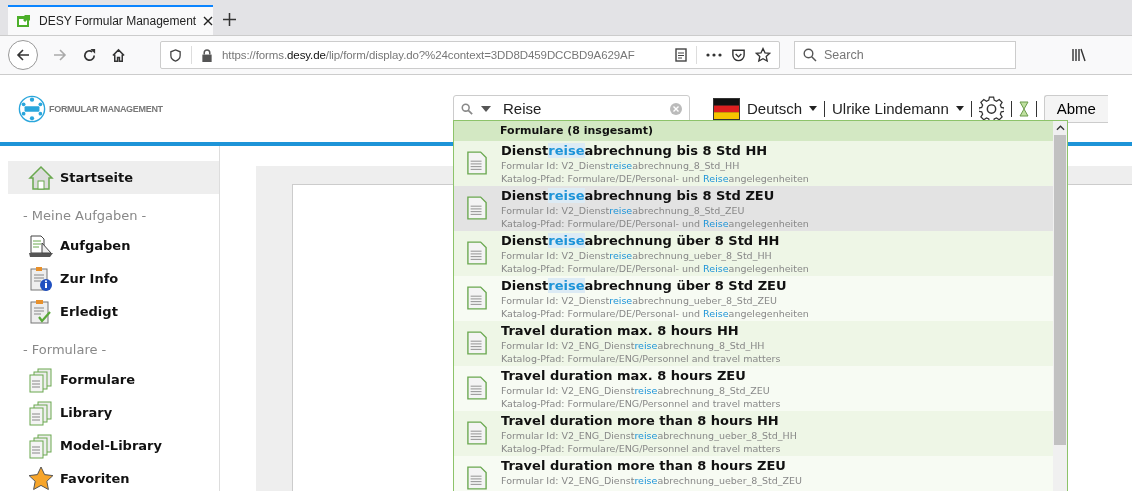  What do you see at coordinates (41, 177) in the screenshot?
I see `house-icon` at bounding box center [41, 177].